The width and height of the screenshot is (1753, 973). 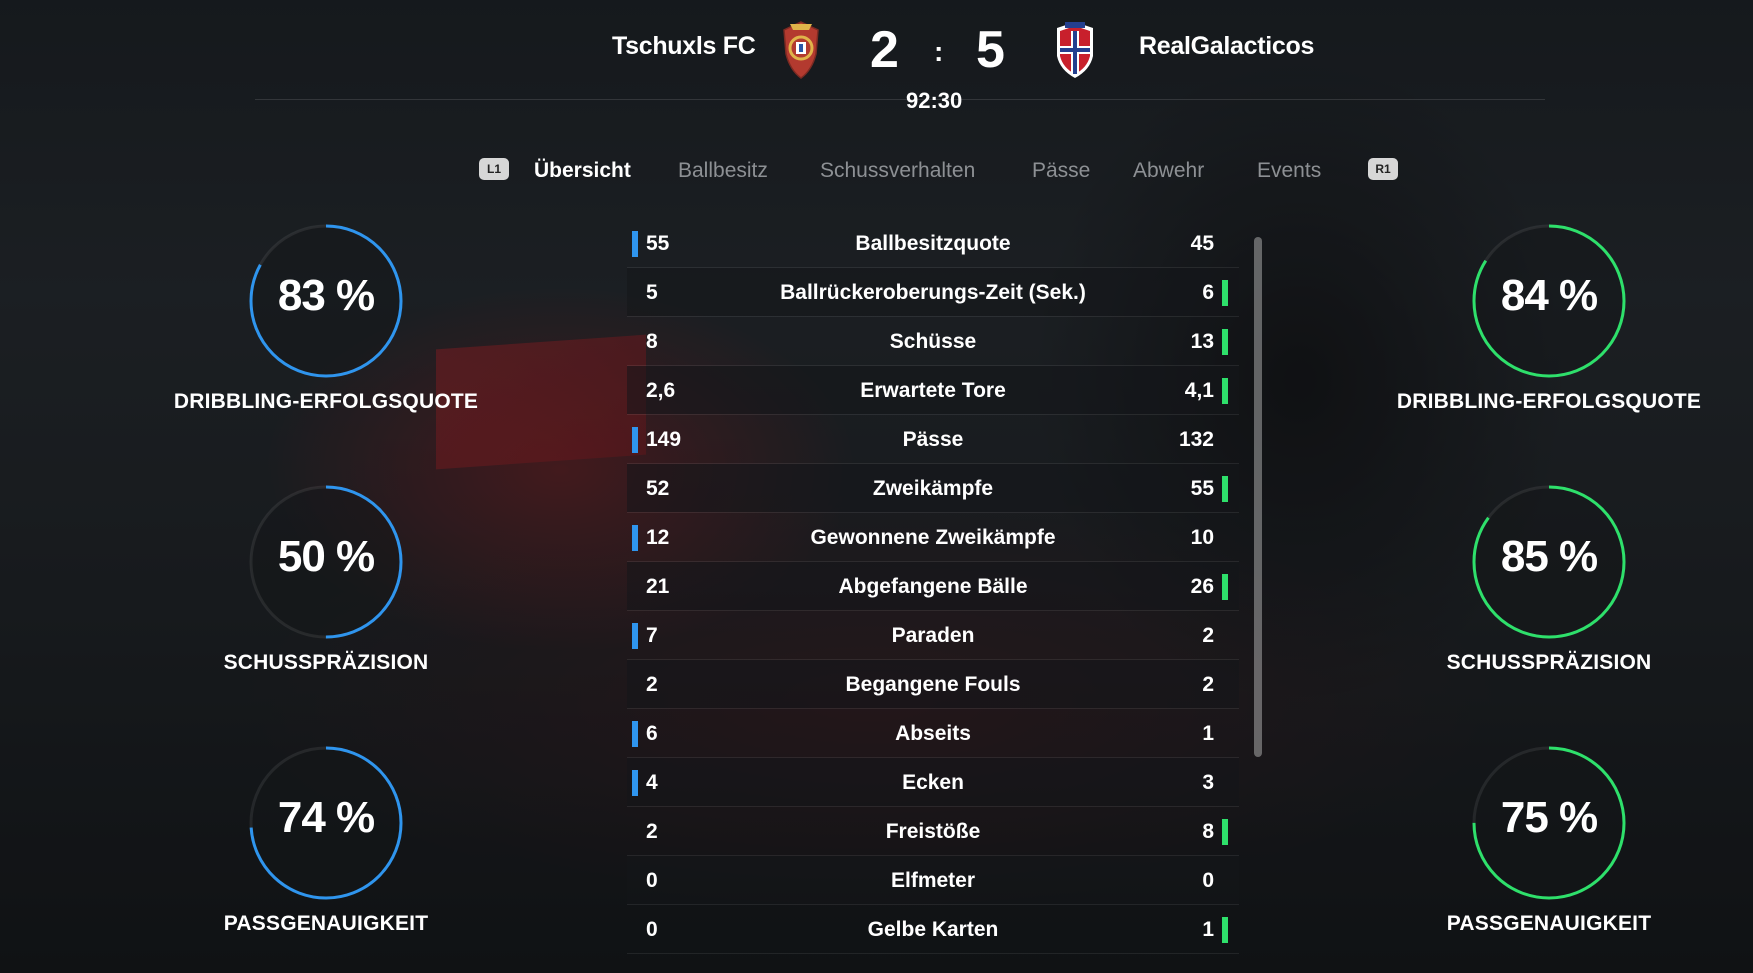 I want to click on away-shot-accuracy-gauge: 85 %, so click(x=1549, y=562).